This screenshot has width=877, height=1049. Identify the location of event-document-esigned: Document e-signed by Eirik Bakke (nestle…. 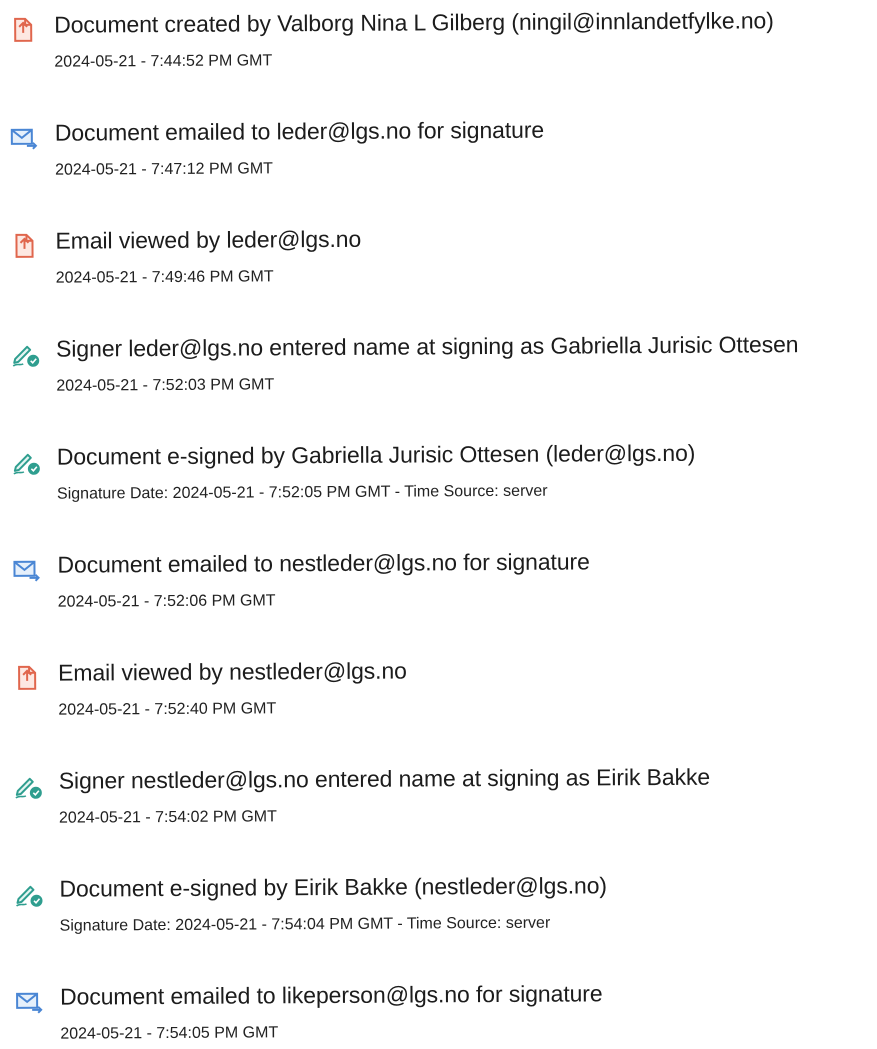
(444, 909).